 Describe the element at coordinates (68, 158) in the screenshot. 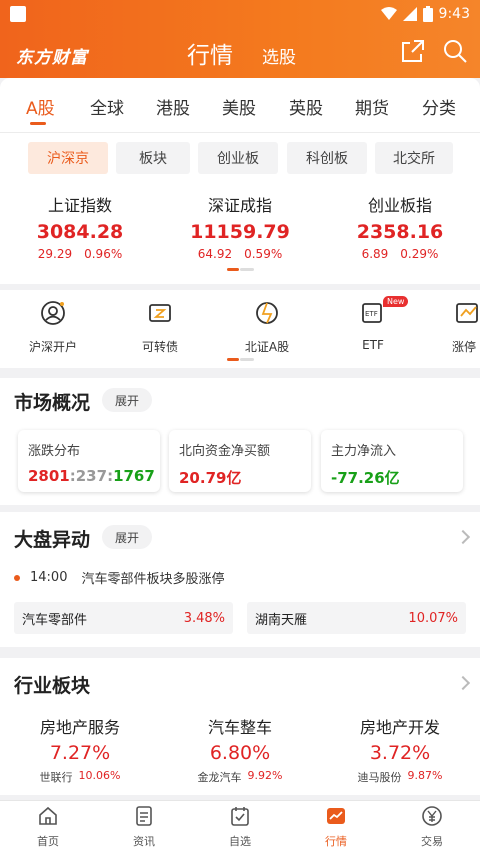

I see `subtab-shsz: 沪深京` at that location.